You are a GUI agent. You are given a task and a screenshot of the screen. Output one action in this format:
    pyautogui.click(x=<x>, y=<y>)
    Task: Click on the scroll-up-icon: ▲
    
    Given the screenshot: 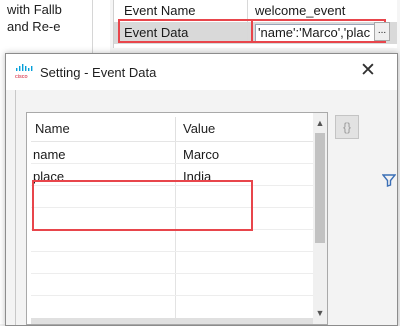 What is the action you would take?
    pyautogui.click(x=320, y=123)
    